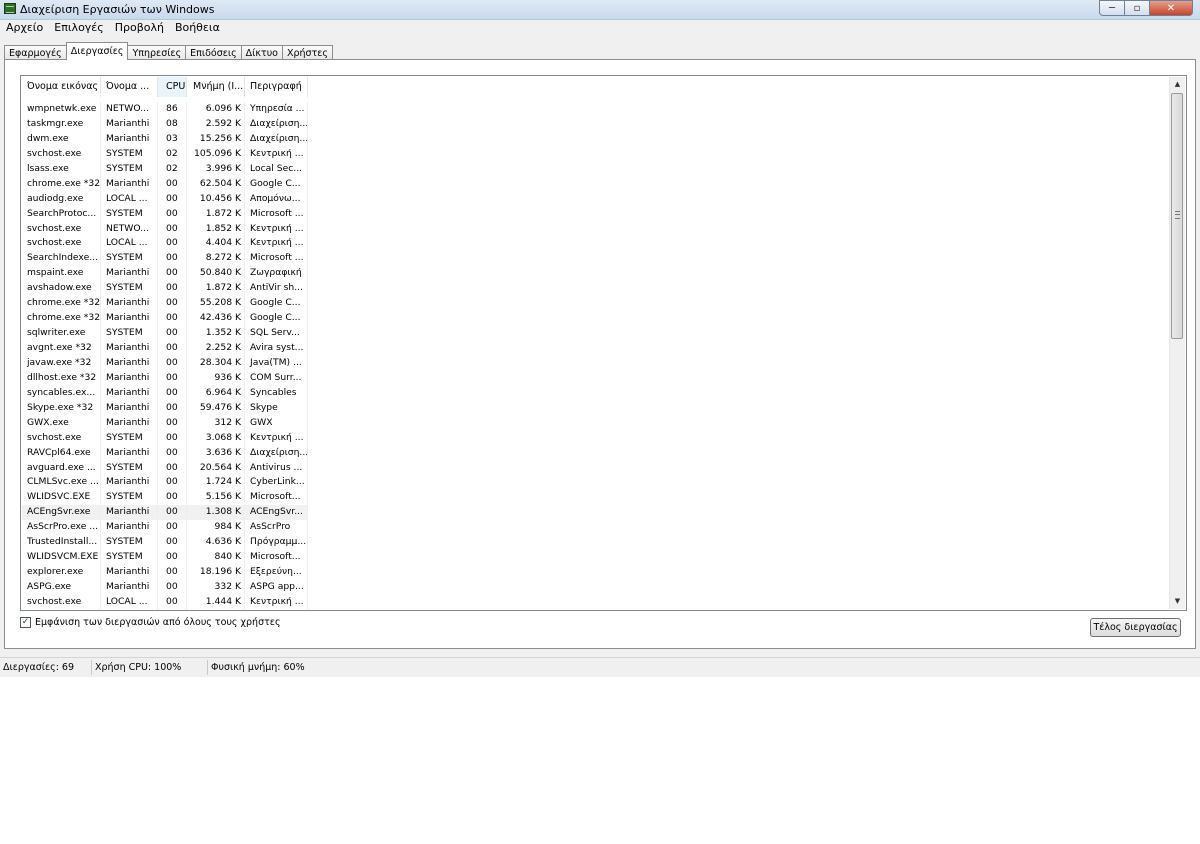  Describe the element at coordinates (61, 184) in the screenshot. I see `image-name-cell: chrome.exe *32` at that location.